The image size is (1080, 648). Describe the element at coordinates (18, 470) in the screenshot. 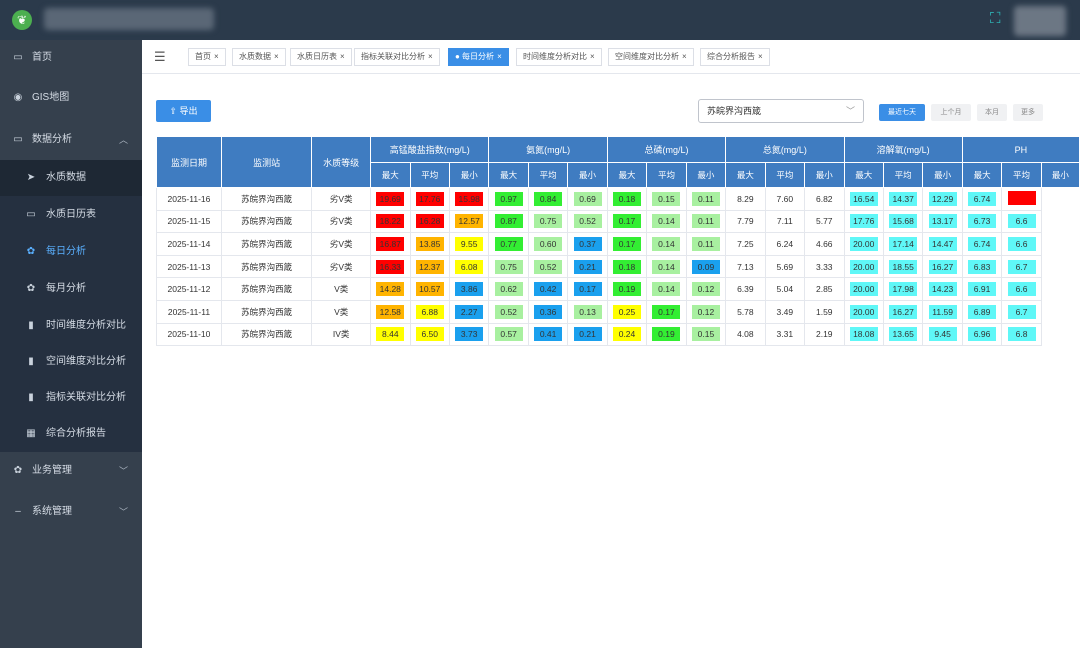

I see `gear-icon: ✿` at that location.